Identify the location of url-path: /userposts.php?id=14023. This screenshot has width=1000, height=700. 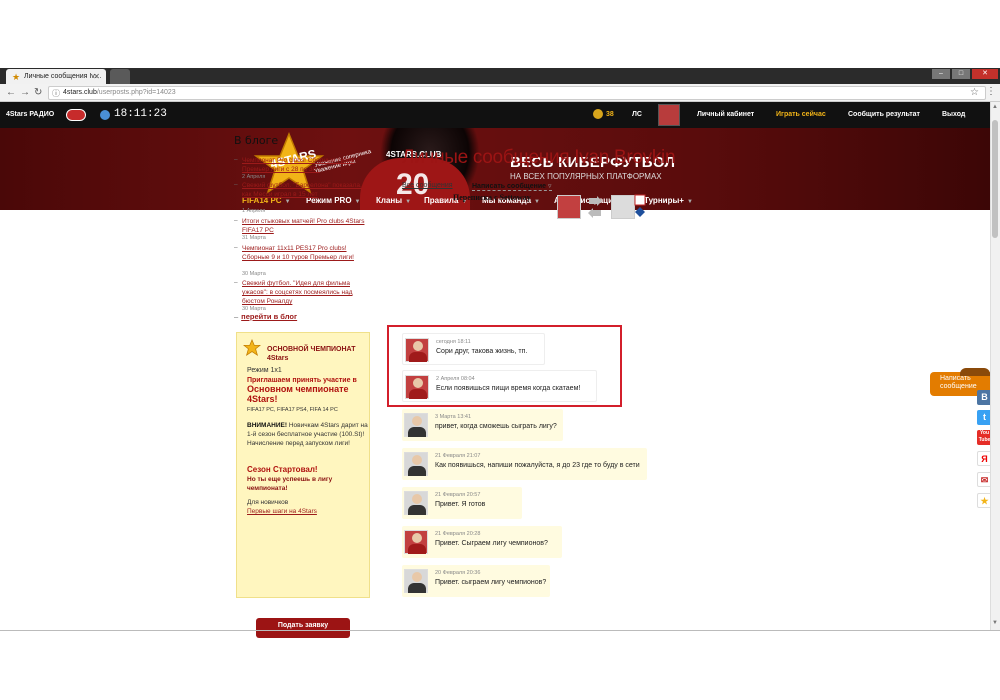
(136, 92).